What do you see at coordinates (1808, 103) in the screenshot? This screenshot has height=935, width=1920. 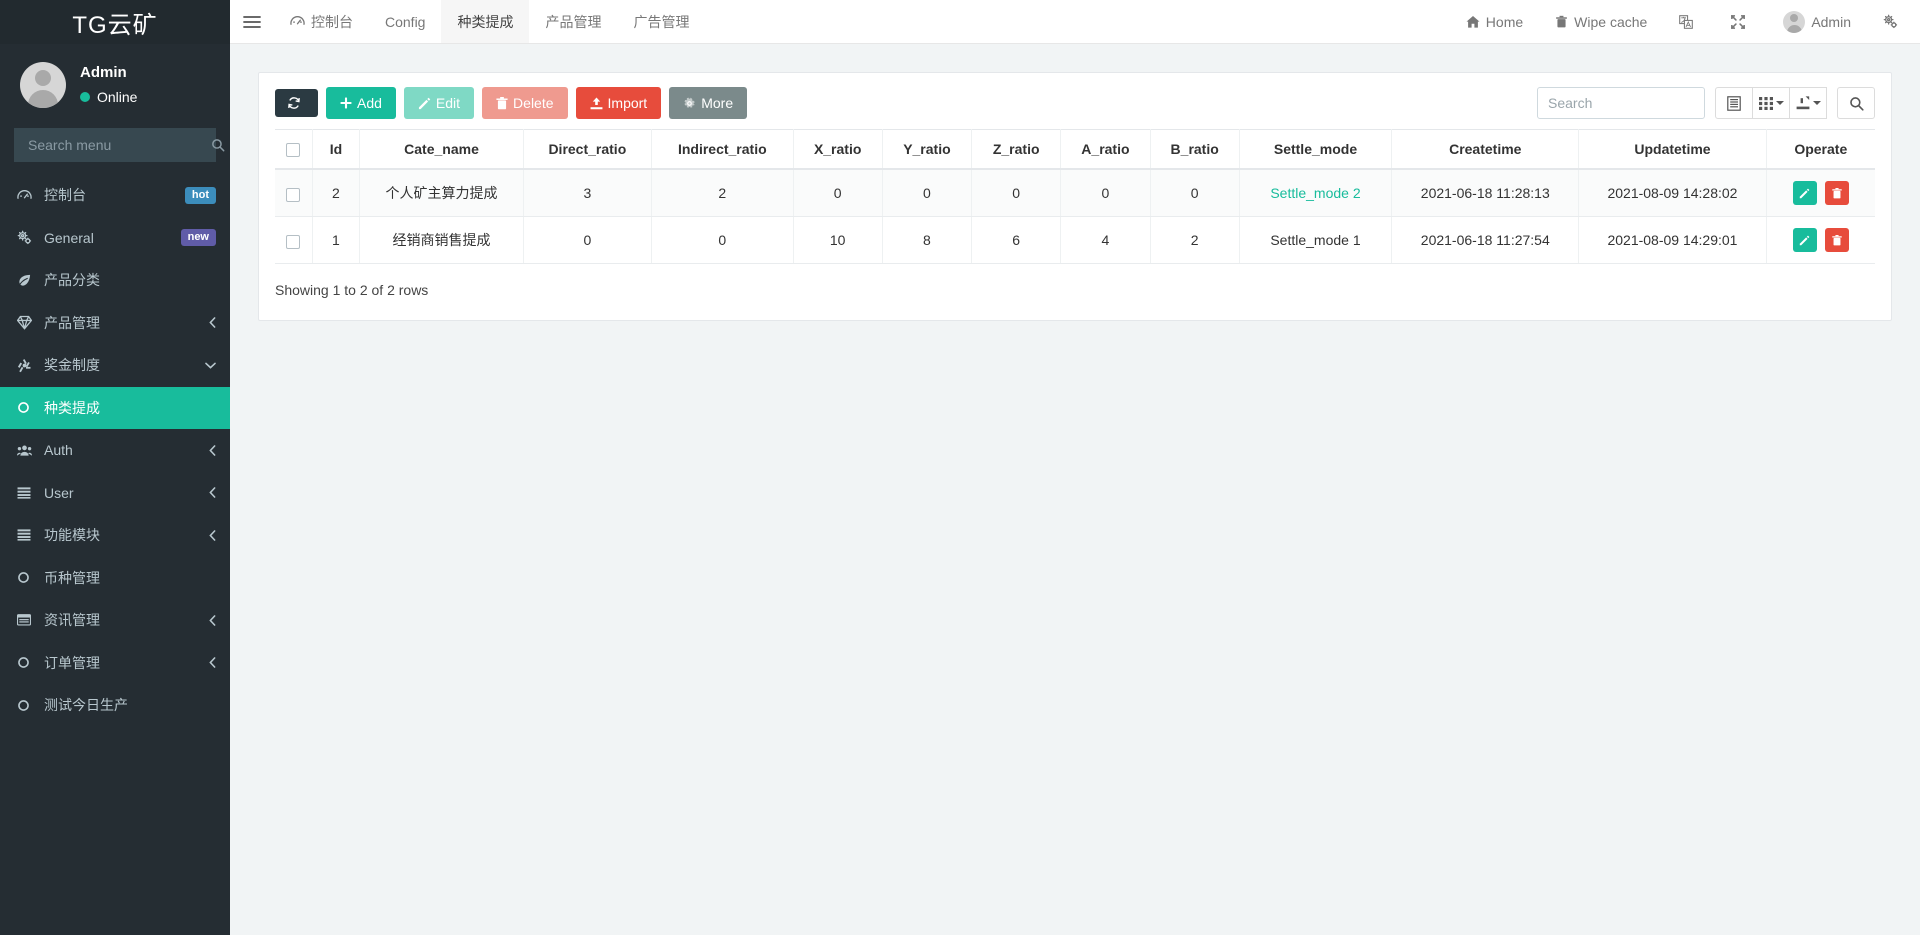 I see `export-icon` at bounding box center [1808, 103].